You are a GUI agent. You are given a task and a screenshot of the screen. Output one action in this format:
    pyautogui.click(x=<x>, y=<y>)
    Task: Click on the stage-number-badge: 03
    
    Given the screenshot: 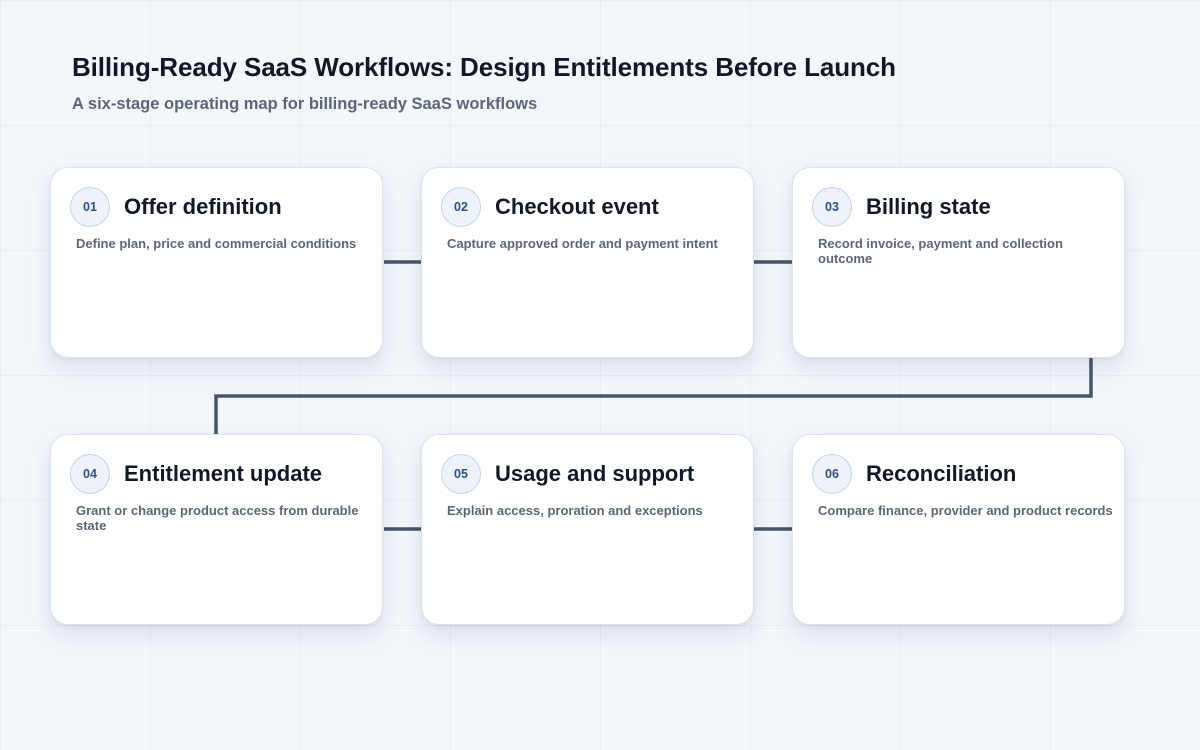 What is the action you would take?
    pyautogui.click(x=832, y=207)
    